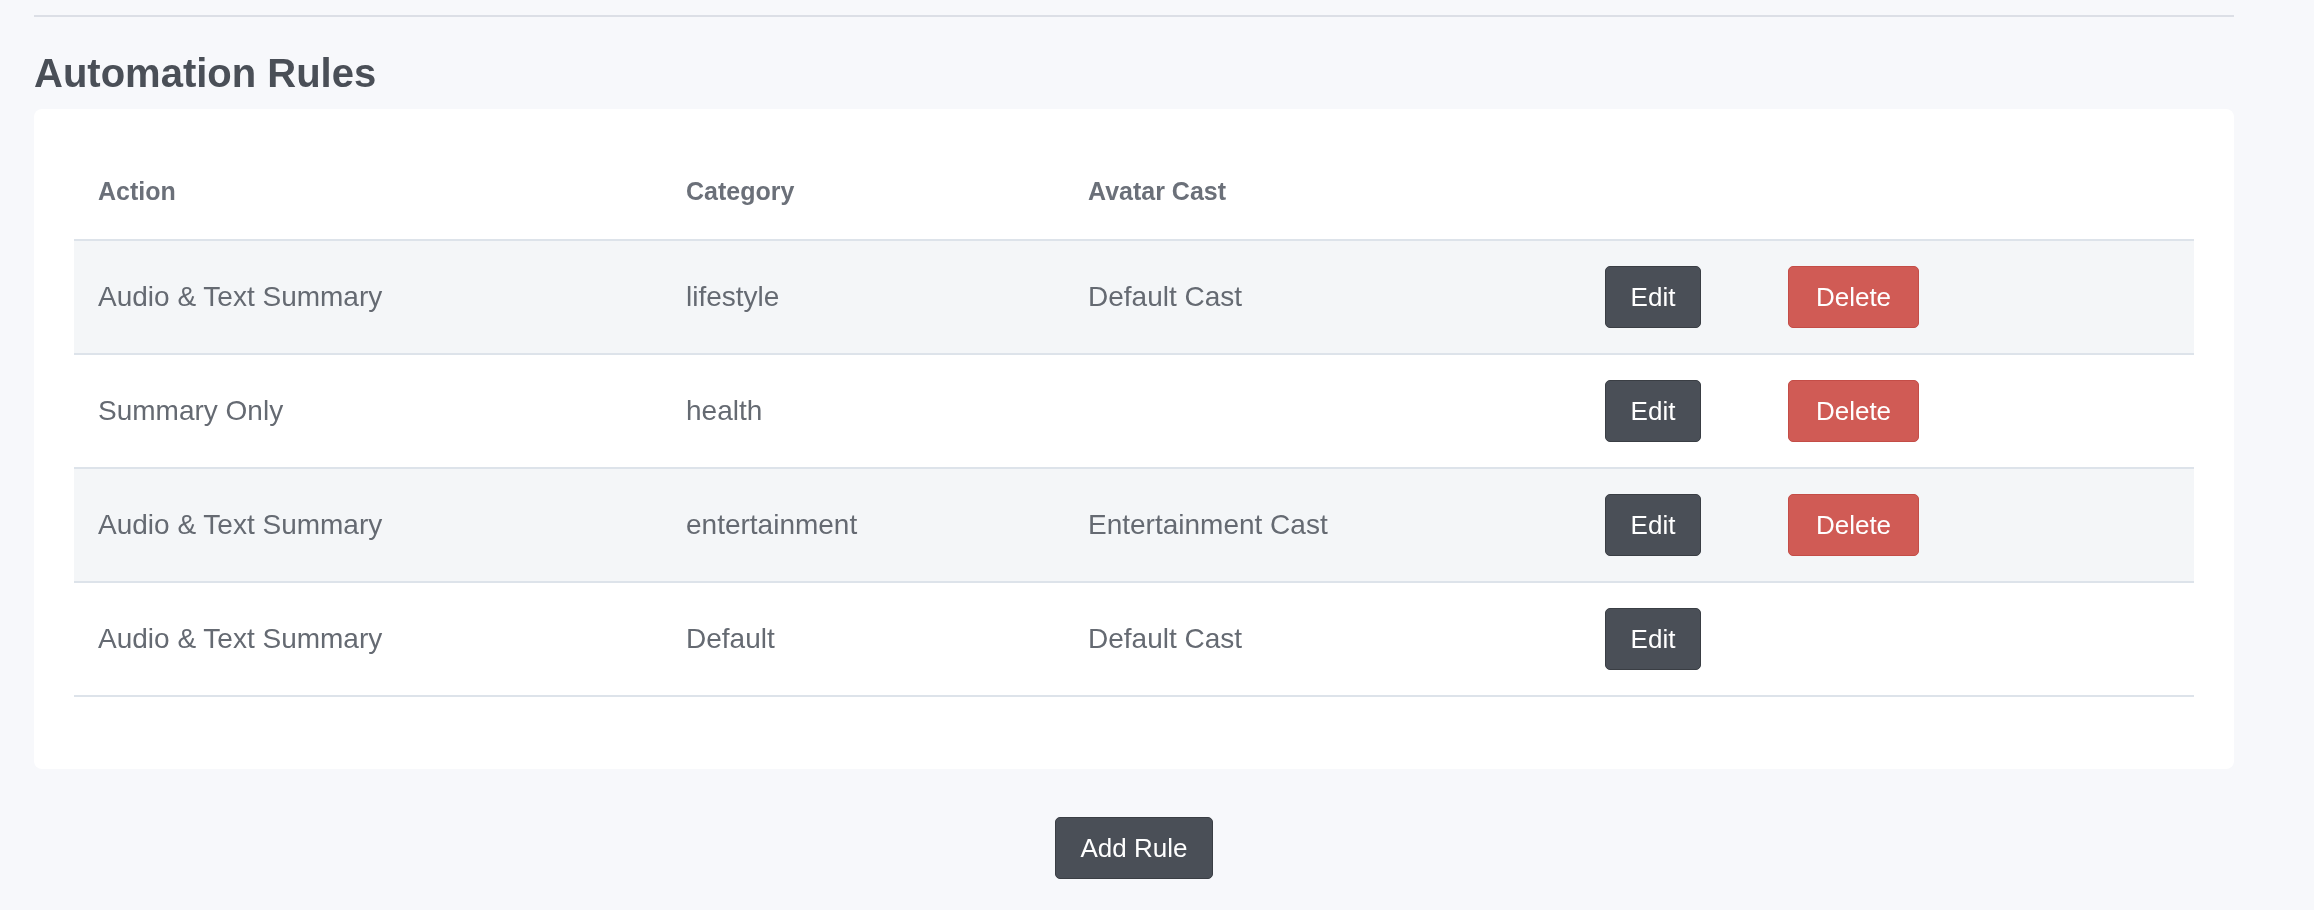  I want to click on section-title: Automation Rules, so click(205, 73).